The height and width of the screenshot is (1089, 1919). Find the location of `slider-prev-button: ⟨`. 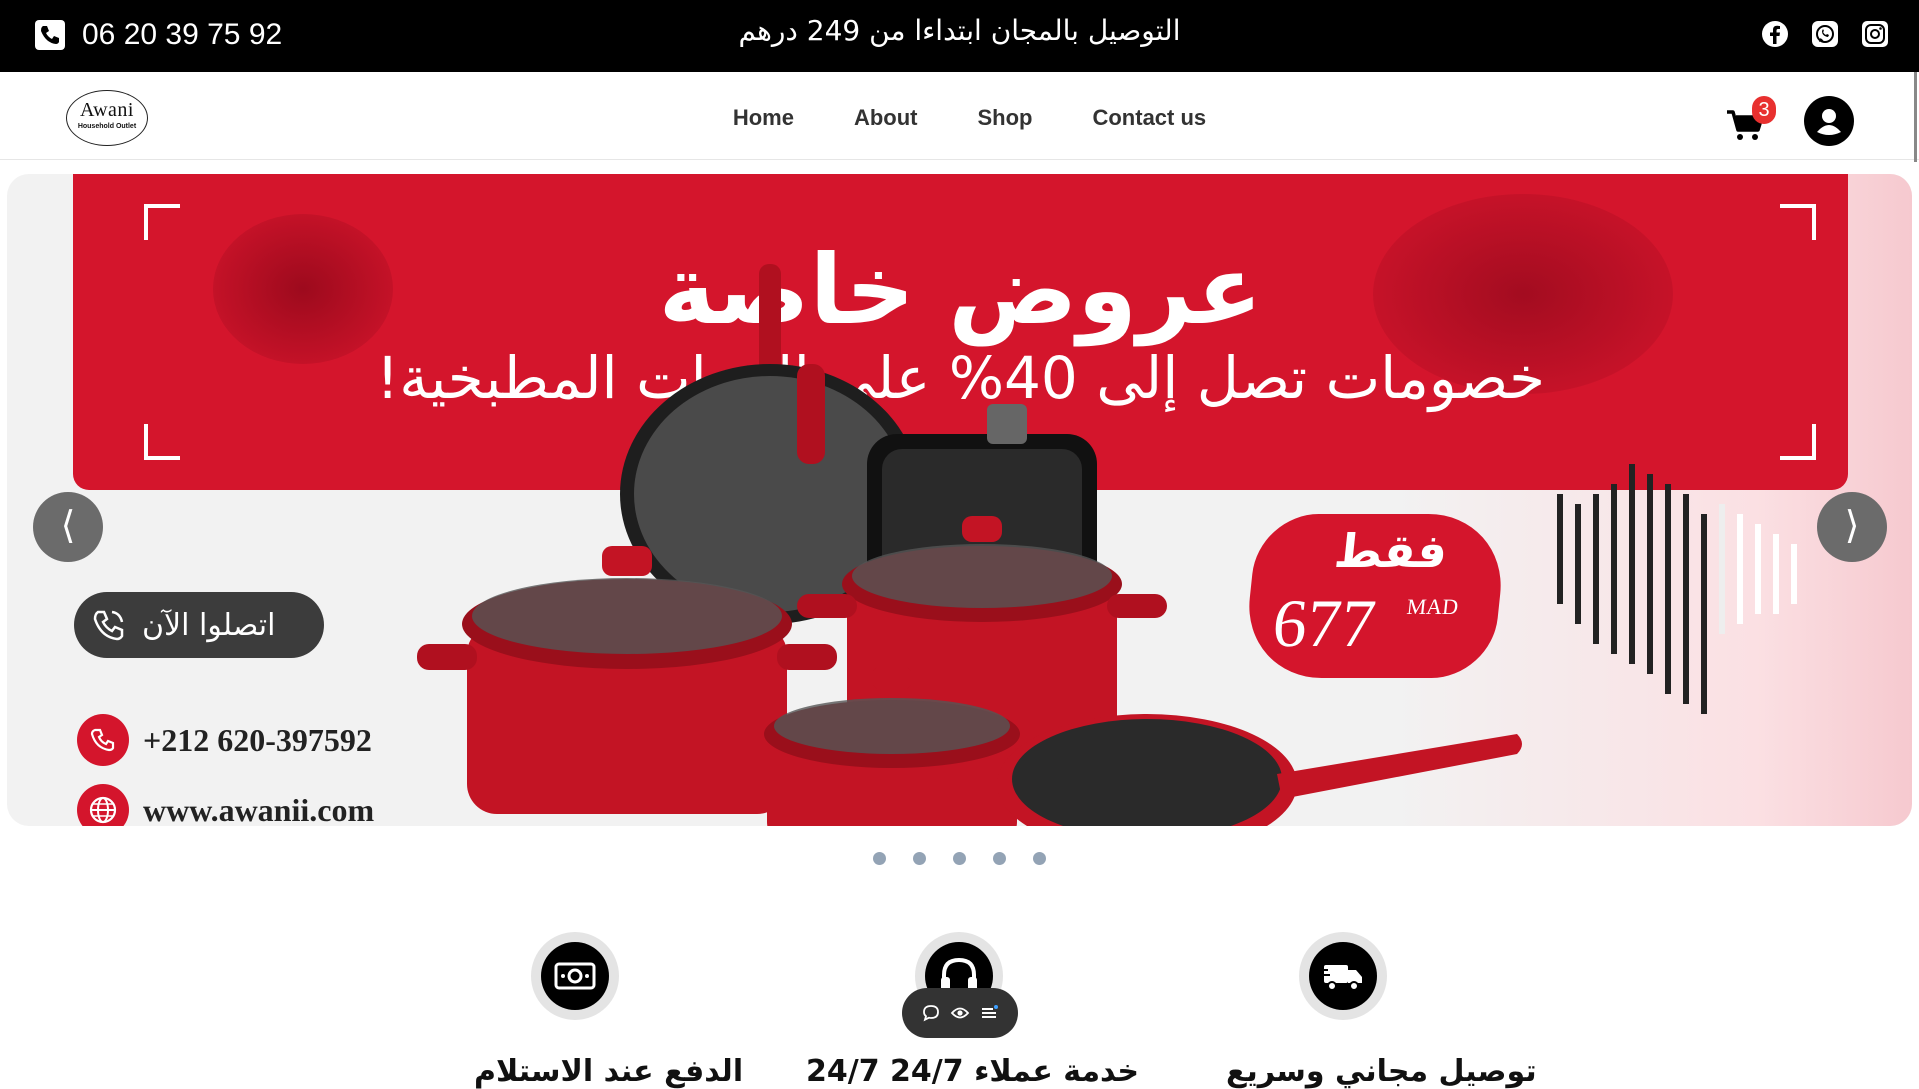

slider-prev-button: ⟨ is located at coordinates (68, 527).